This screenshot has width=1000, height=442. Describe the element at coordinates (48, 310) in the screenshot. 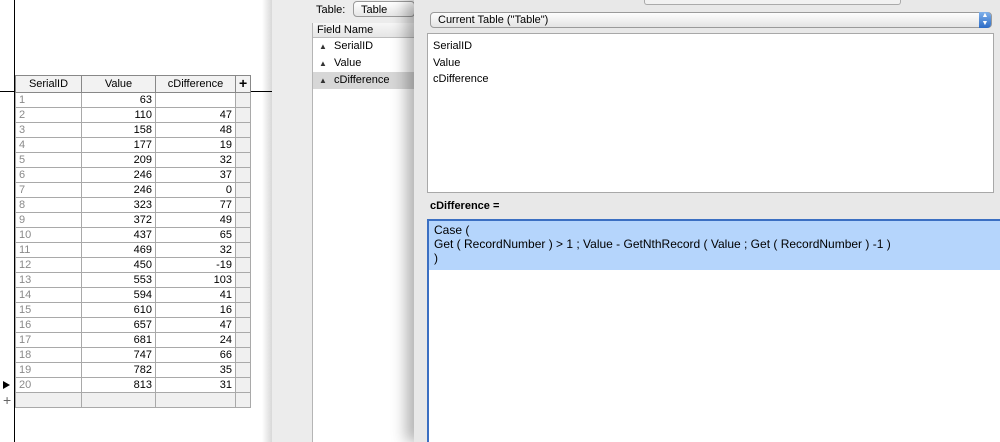

I see `serialid-cell: 15` at that location.